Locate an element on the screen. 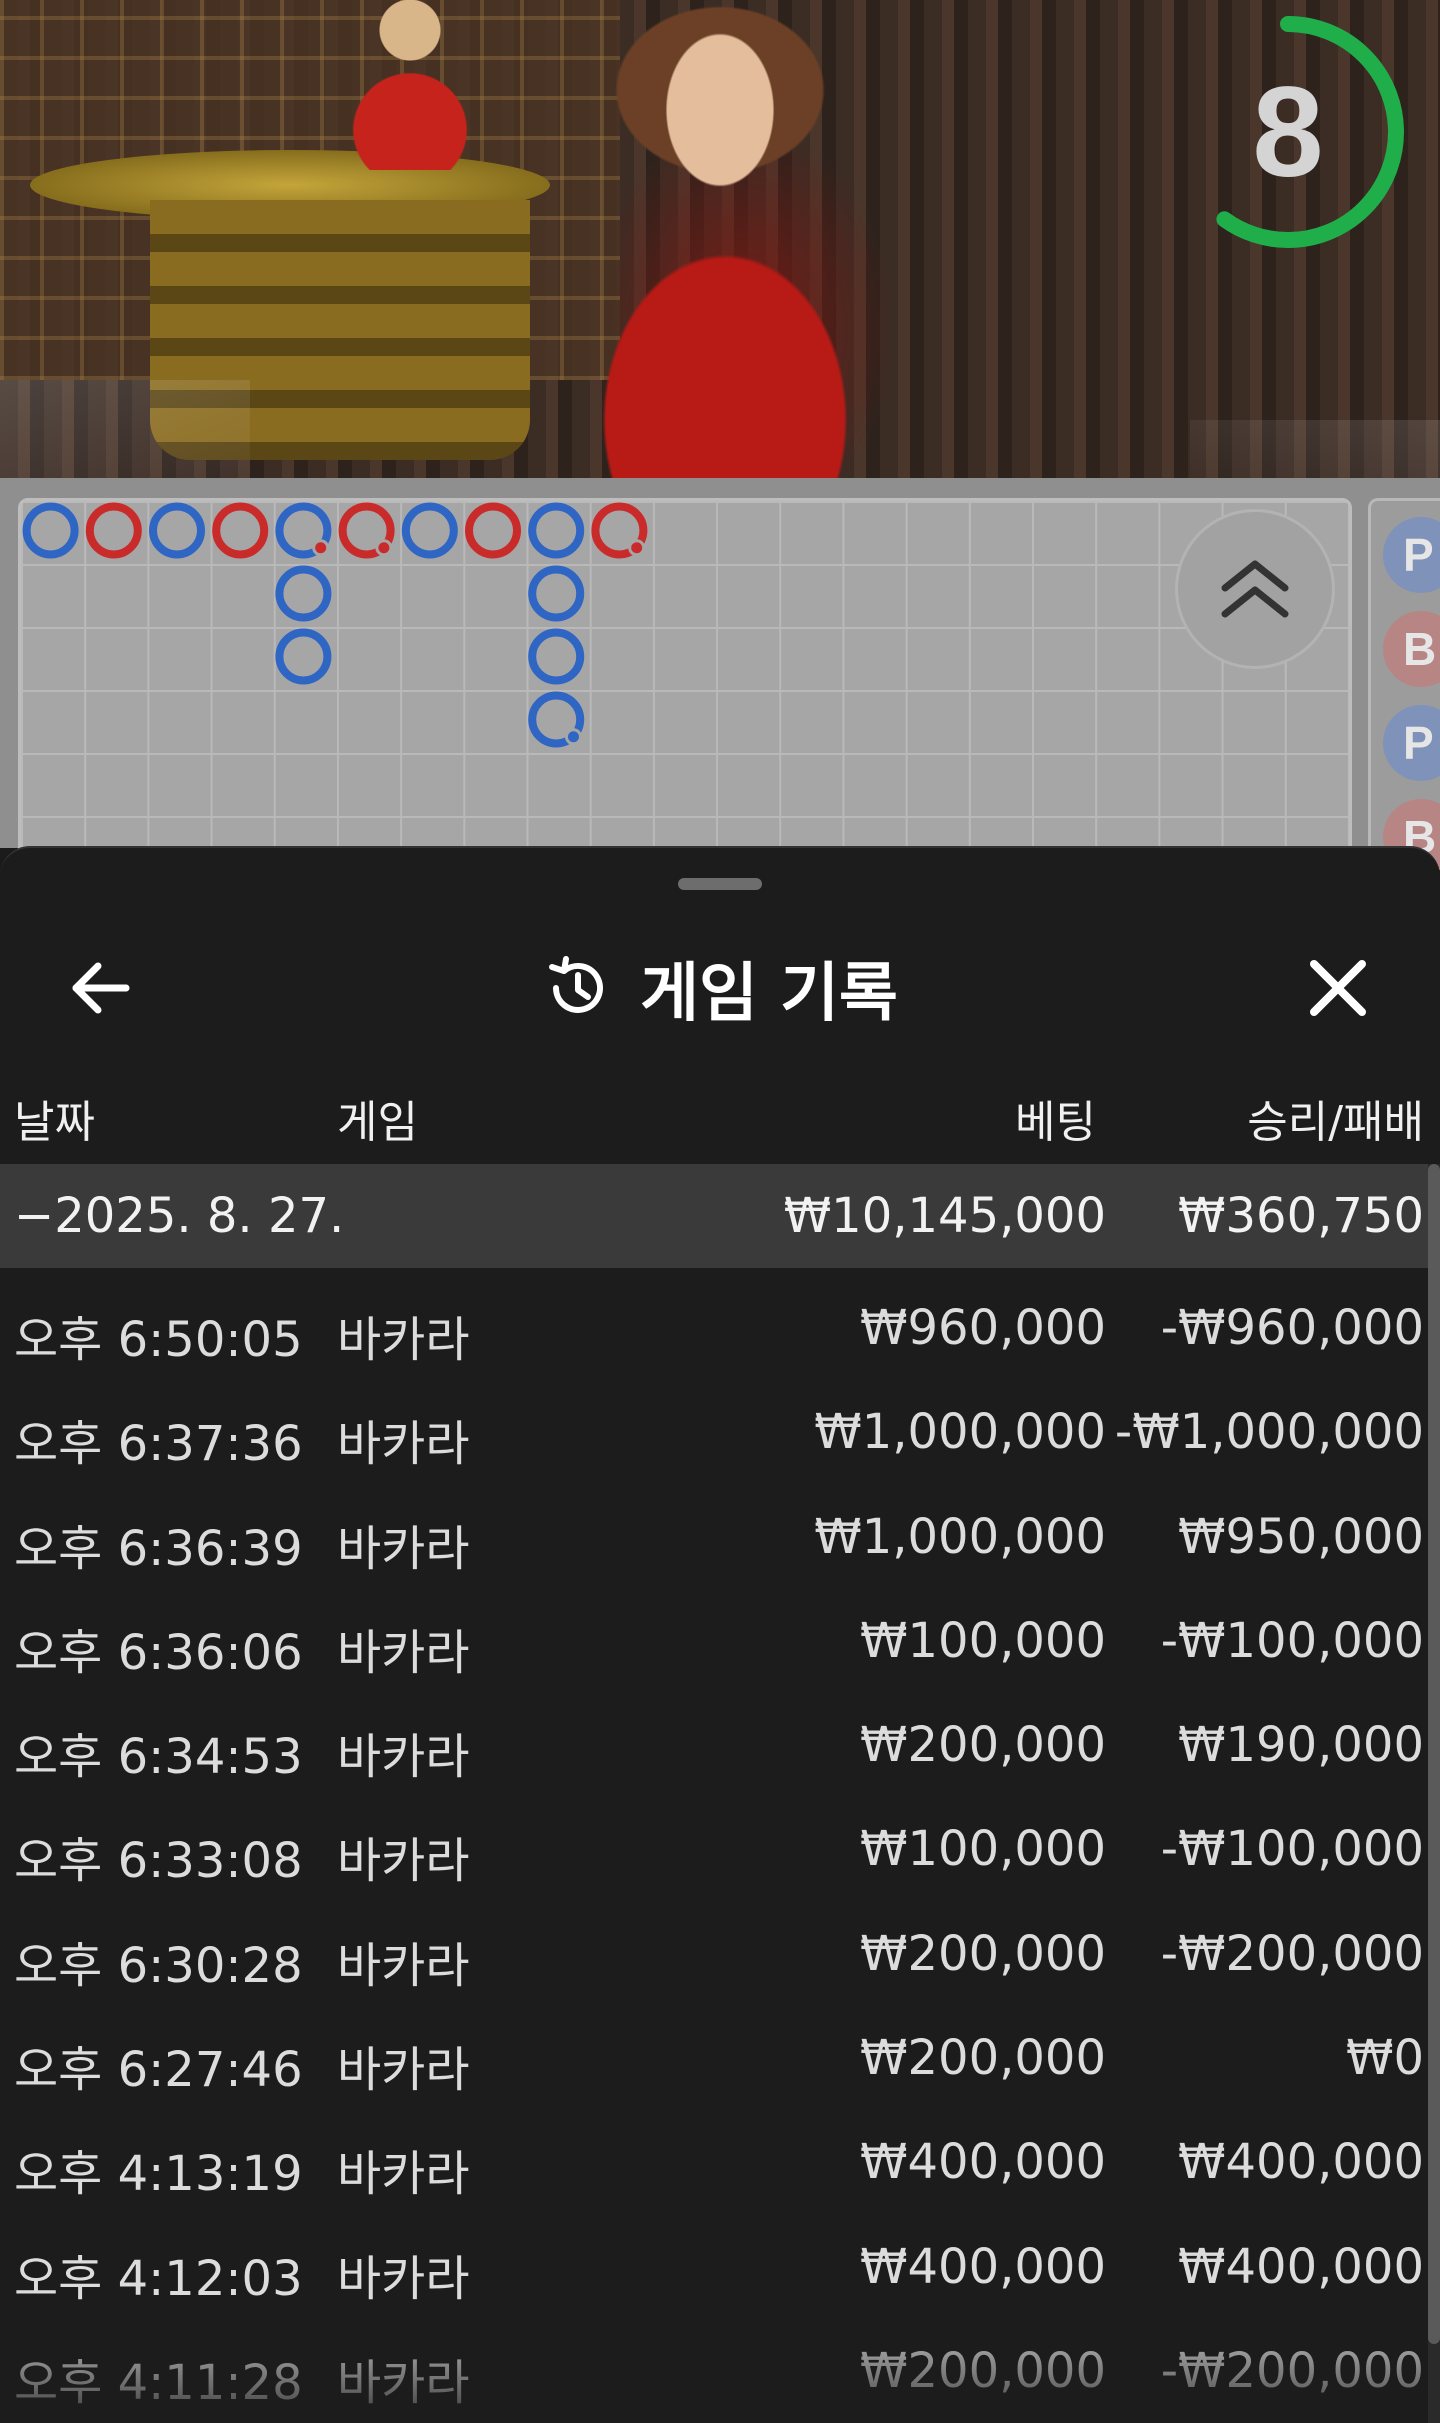  row-time: 오후 4:11:28 is located at coordinates (158, 2382).